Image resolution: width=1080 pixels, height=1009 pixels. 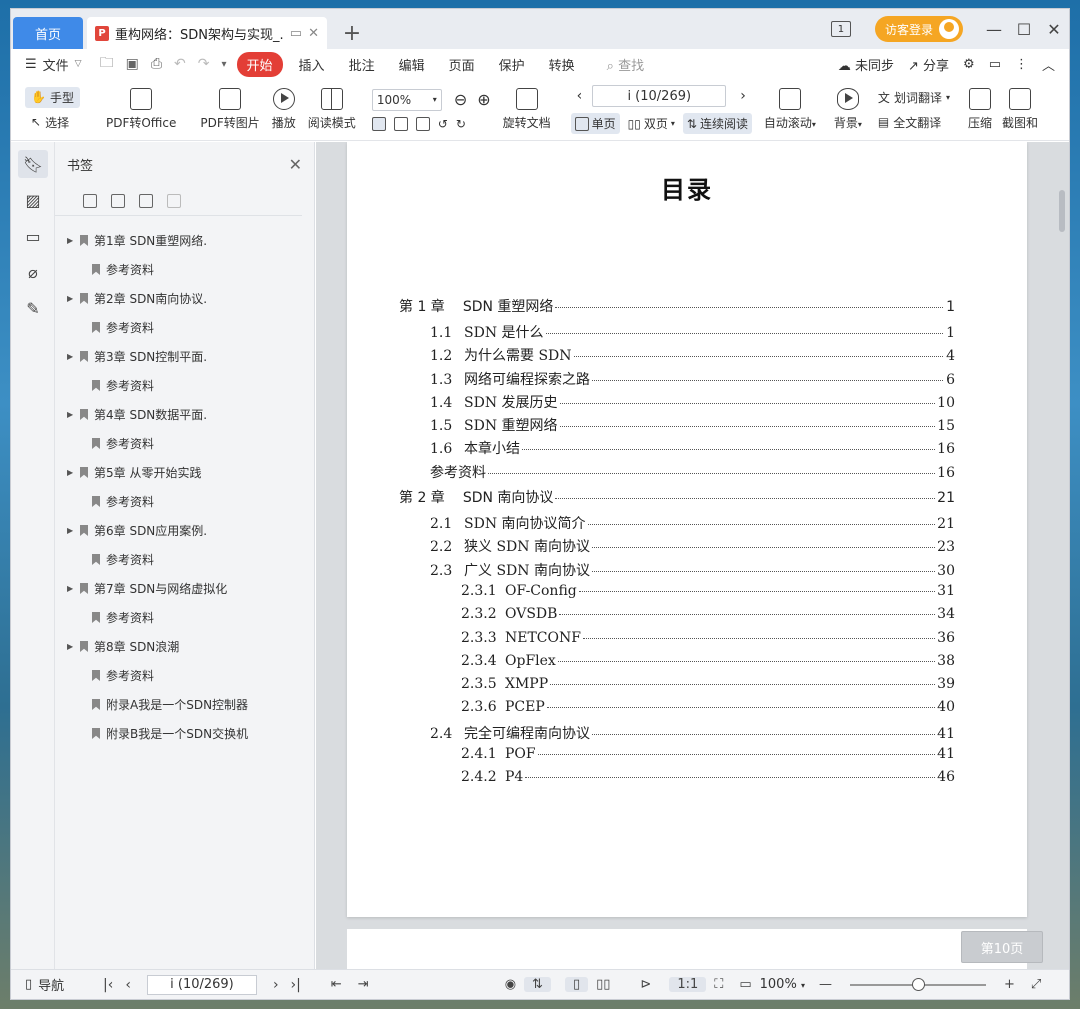 I want to click on toc-entry: 1.2 为什么需要 SDN 4, so click(x=677, y=356).